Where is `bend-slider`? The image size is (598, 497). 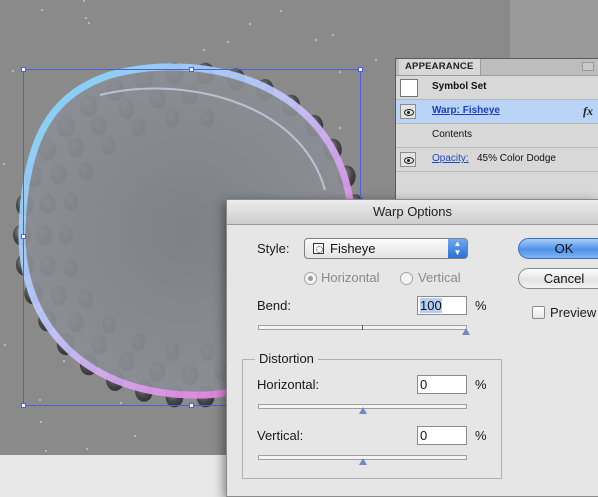
bend-slider is located at coordinates (364, 330).